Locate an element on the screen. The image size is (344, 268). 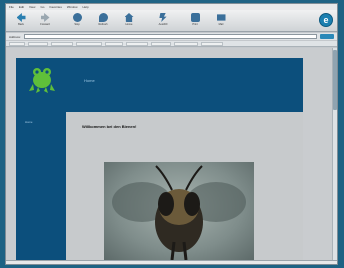
back-button: Back is located at coordinates (21, 21).